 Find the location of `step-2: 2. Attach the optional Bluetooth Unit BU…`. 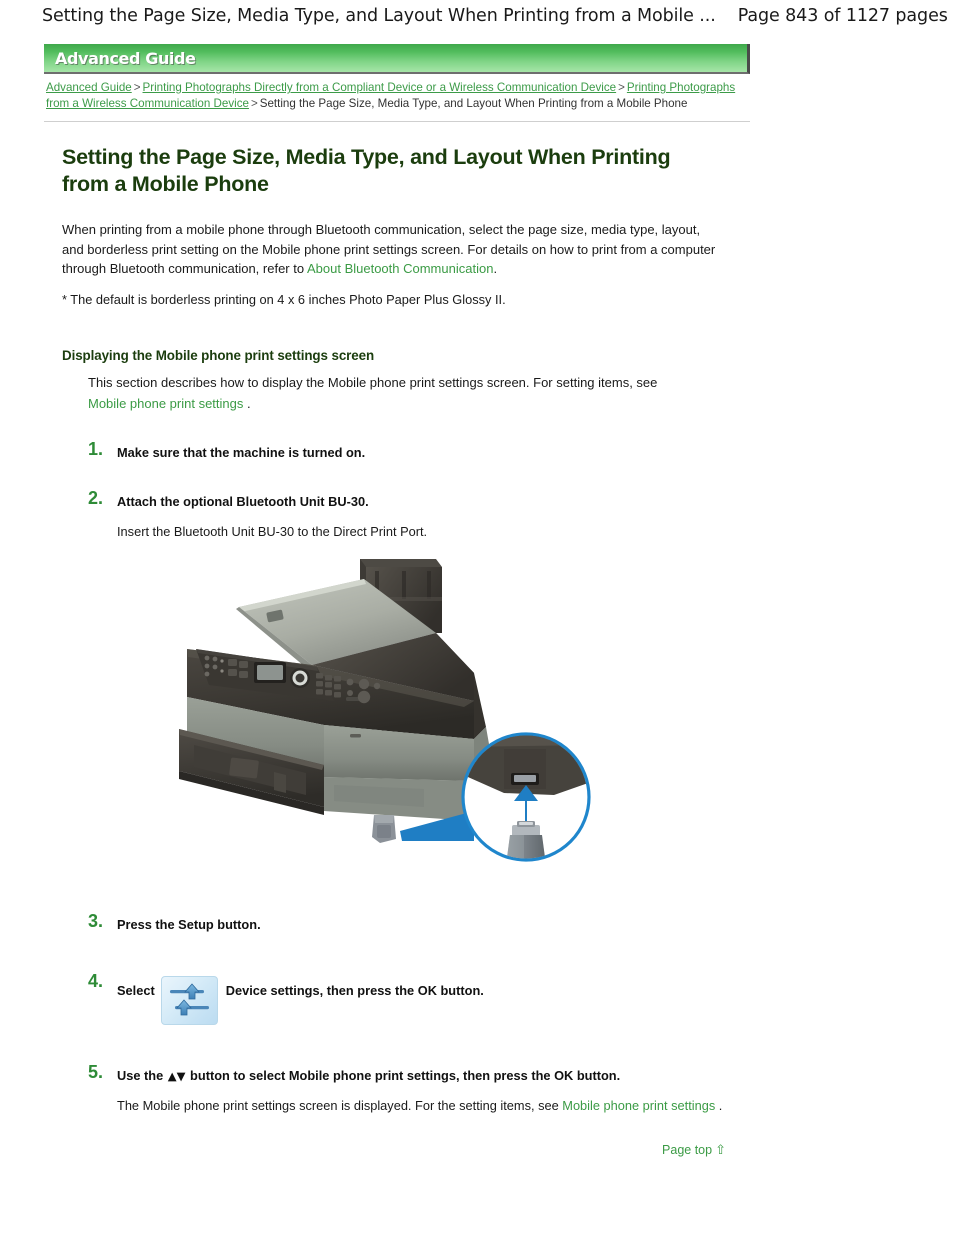

step-2: 2. Attach the optional Bluetooth Unit BU… is located at coordinates (416, 514).